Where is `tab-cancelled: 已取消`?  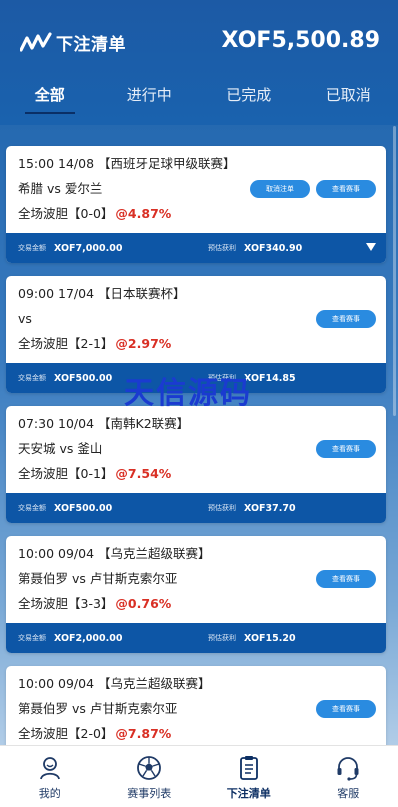 tab-cancelled: 已取消 is located at coordinates (348, 100).